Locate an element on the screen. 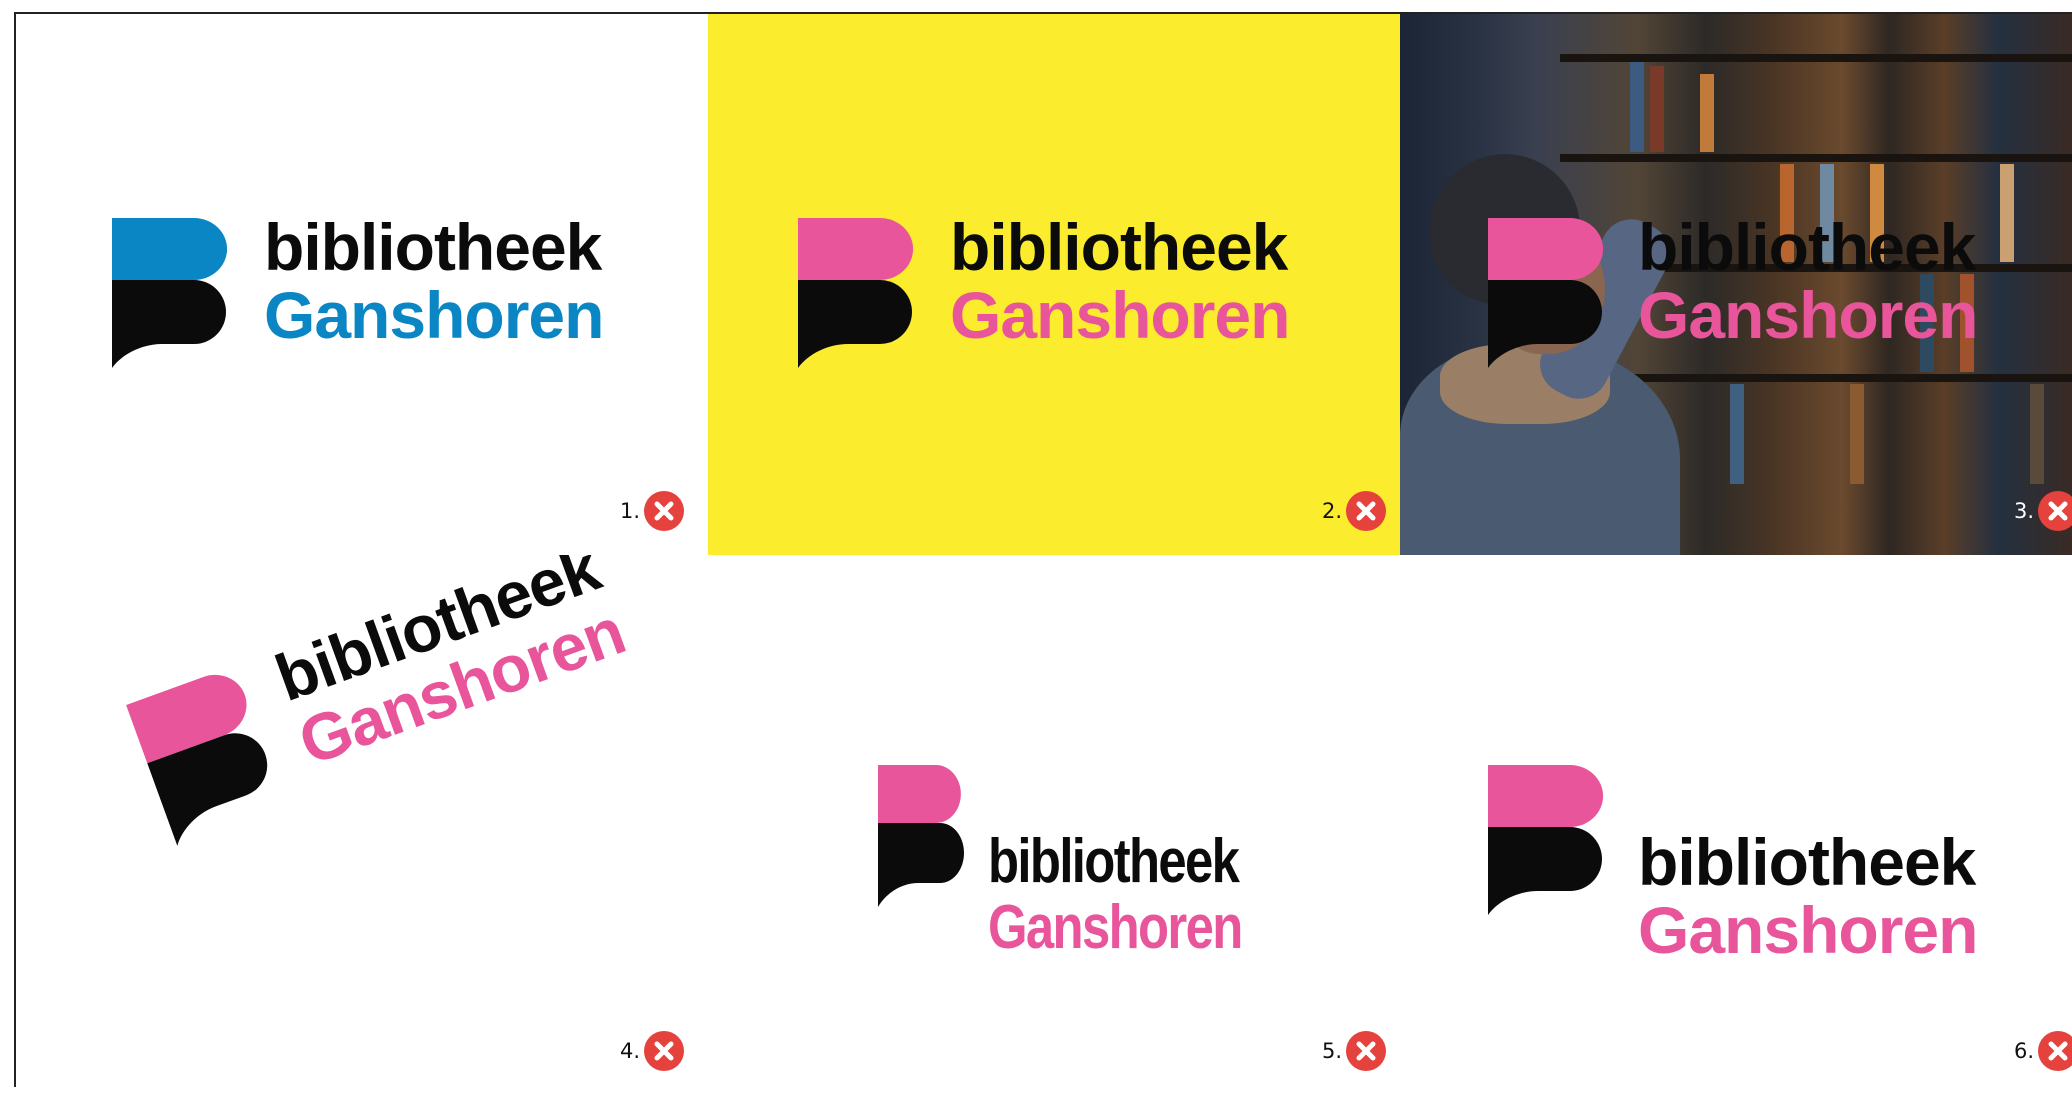 This screenshot has width=2072, height=1095. panel-number: 3. is located at coordinates (2024, 511).